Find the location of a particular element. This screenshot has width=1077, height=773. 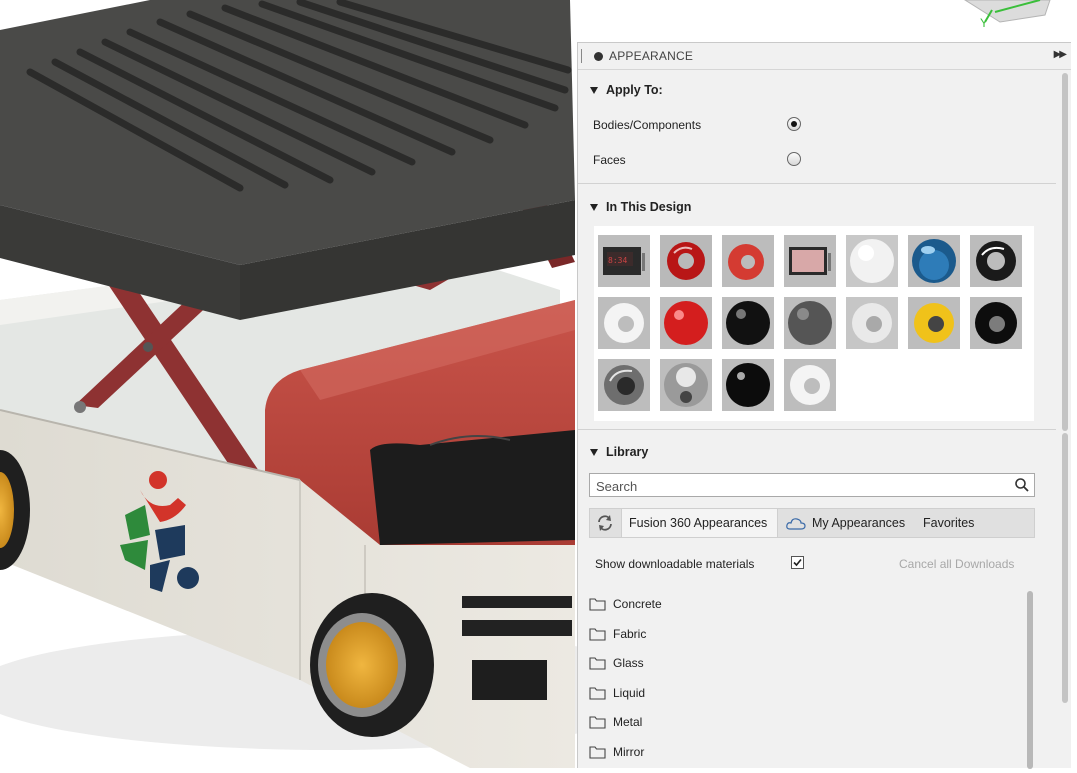

folder-label: Fabric is located at coordinates (630, 634).